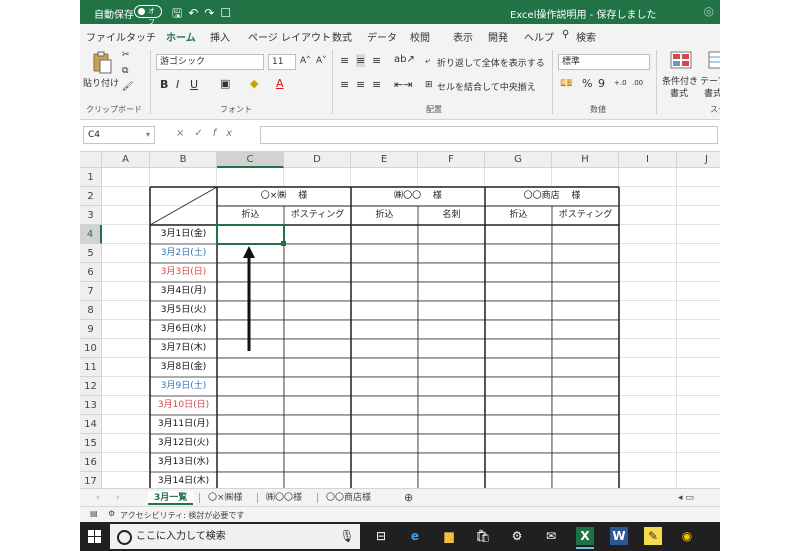 This screenshot has width=800, height=551. What do you see at coordinates (451, 253) in the screenshot?
I see `cell-F5` at bounding box center [451, 253].